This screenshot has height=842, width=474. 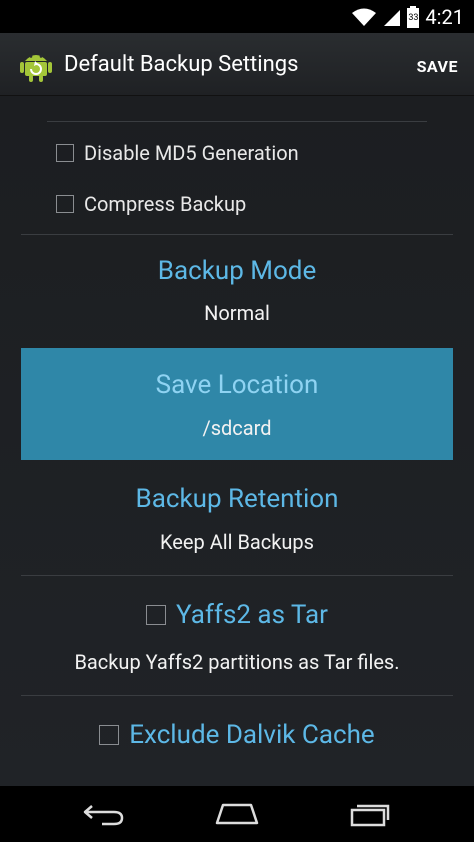 What do you see at coordinates (237, 499) in the screenshot?
I see `backup-retention-title: Backup Retention` at bounding box center [237, 499].